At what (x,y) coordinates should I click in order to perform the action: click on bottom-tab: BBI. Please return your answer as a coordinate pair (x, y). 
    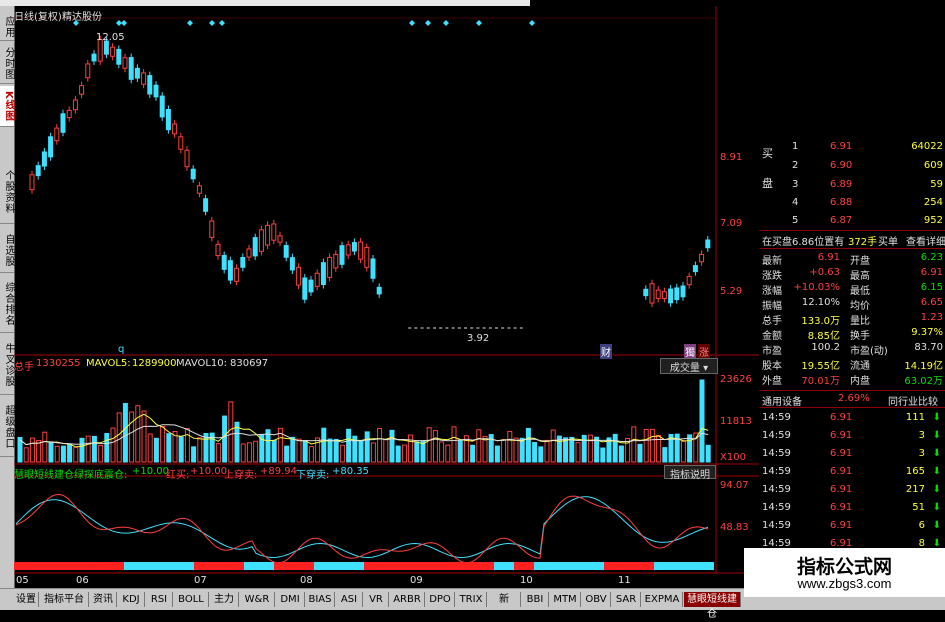
    Looking at the image, I should click on (535, 599).